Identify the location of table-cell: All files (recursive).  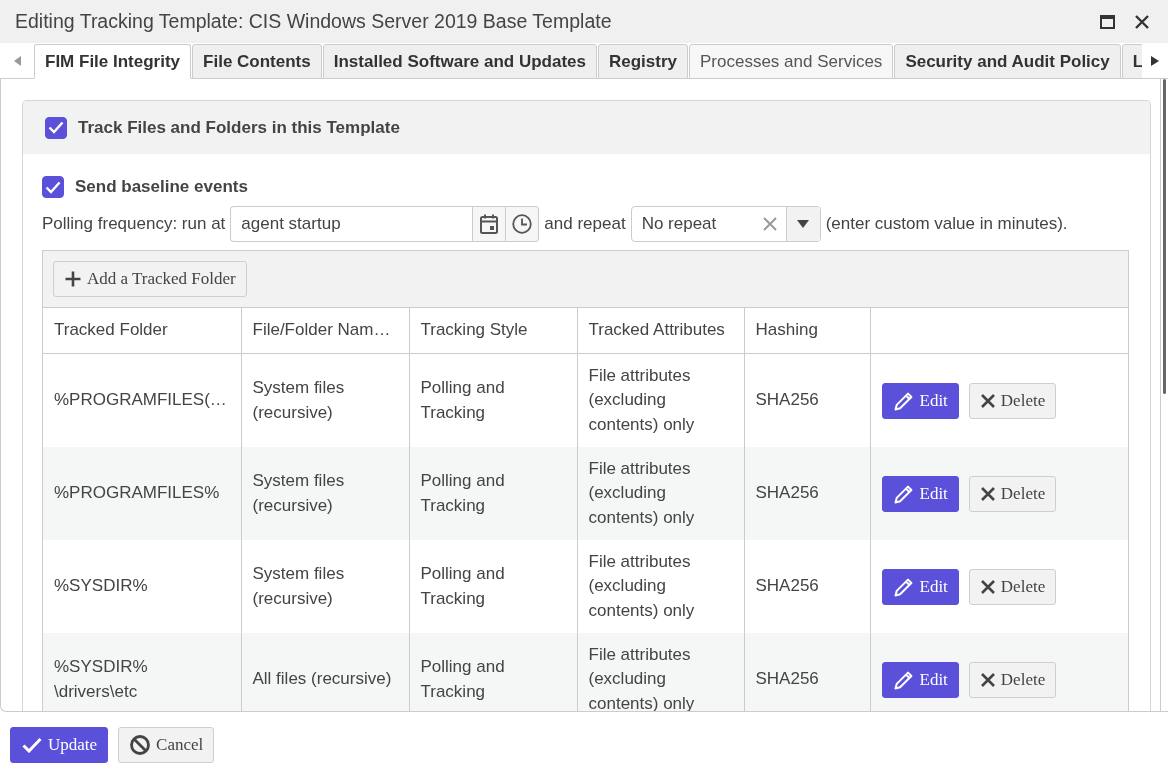
(322, 679).